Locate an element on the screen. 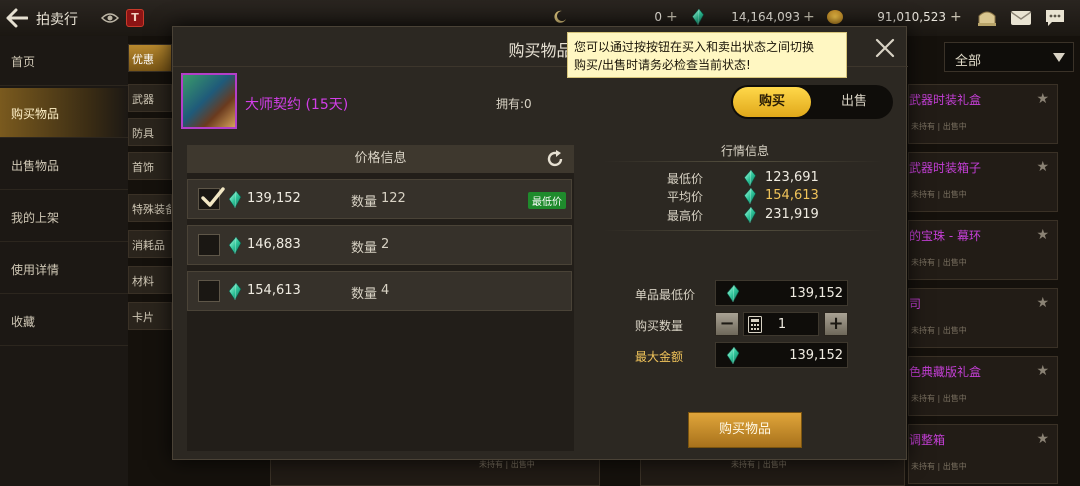  refresh-icon is located at coordinates (555, 159).